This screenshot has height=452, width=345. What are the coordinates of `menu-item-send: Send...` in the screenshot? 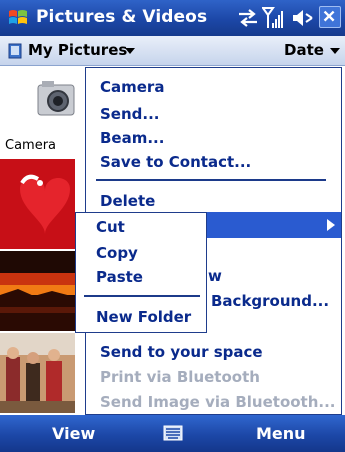 It's located at (130, 114).